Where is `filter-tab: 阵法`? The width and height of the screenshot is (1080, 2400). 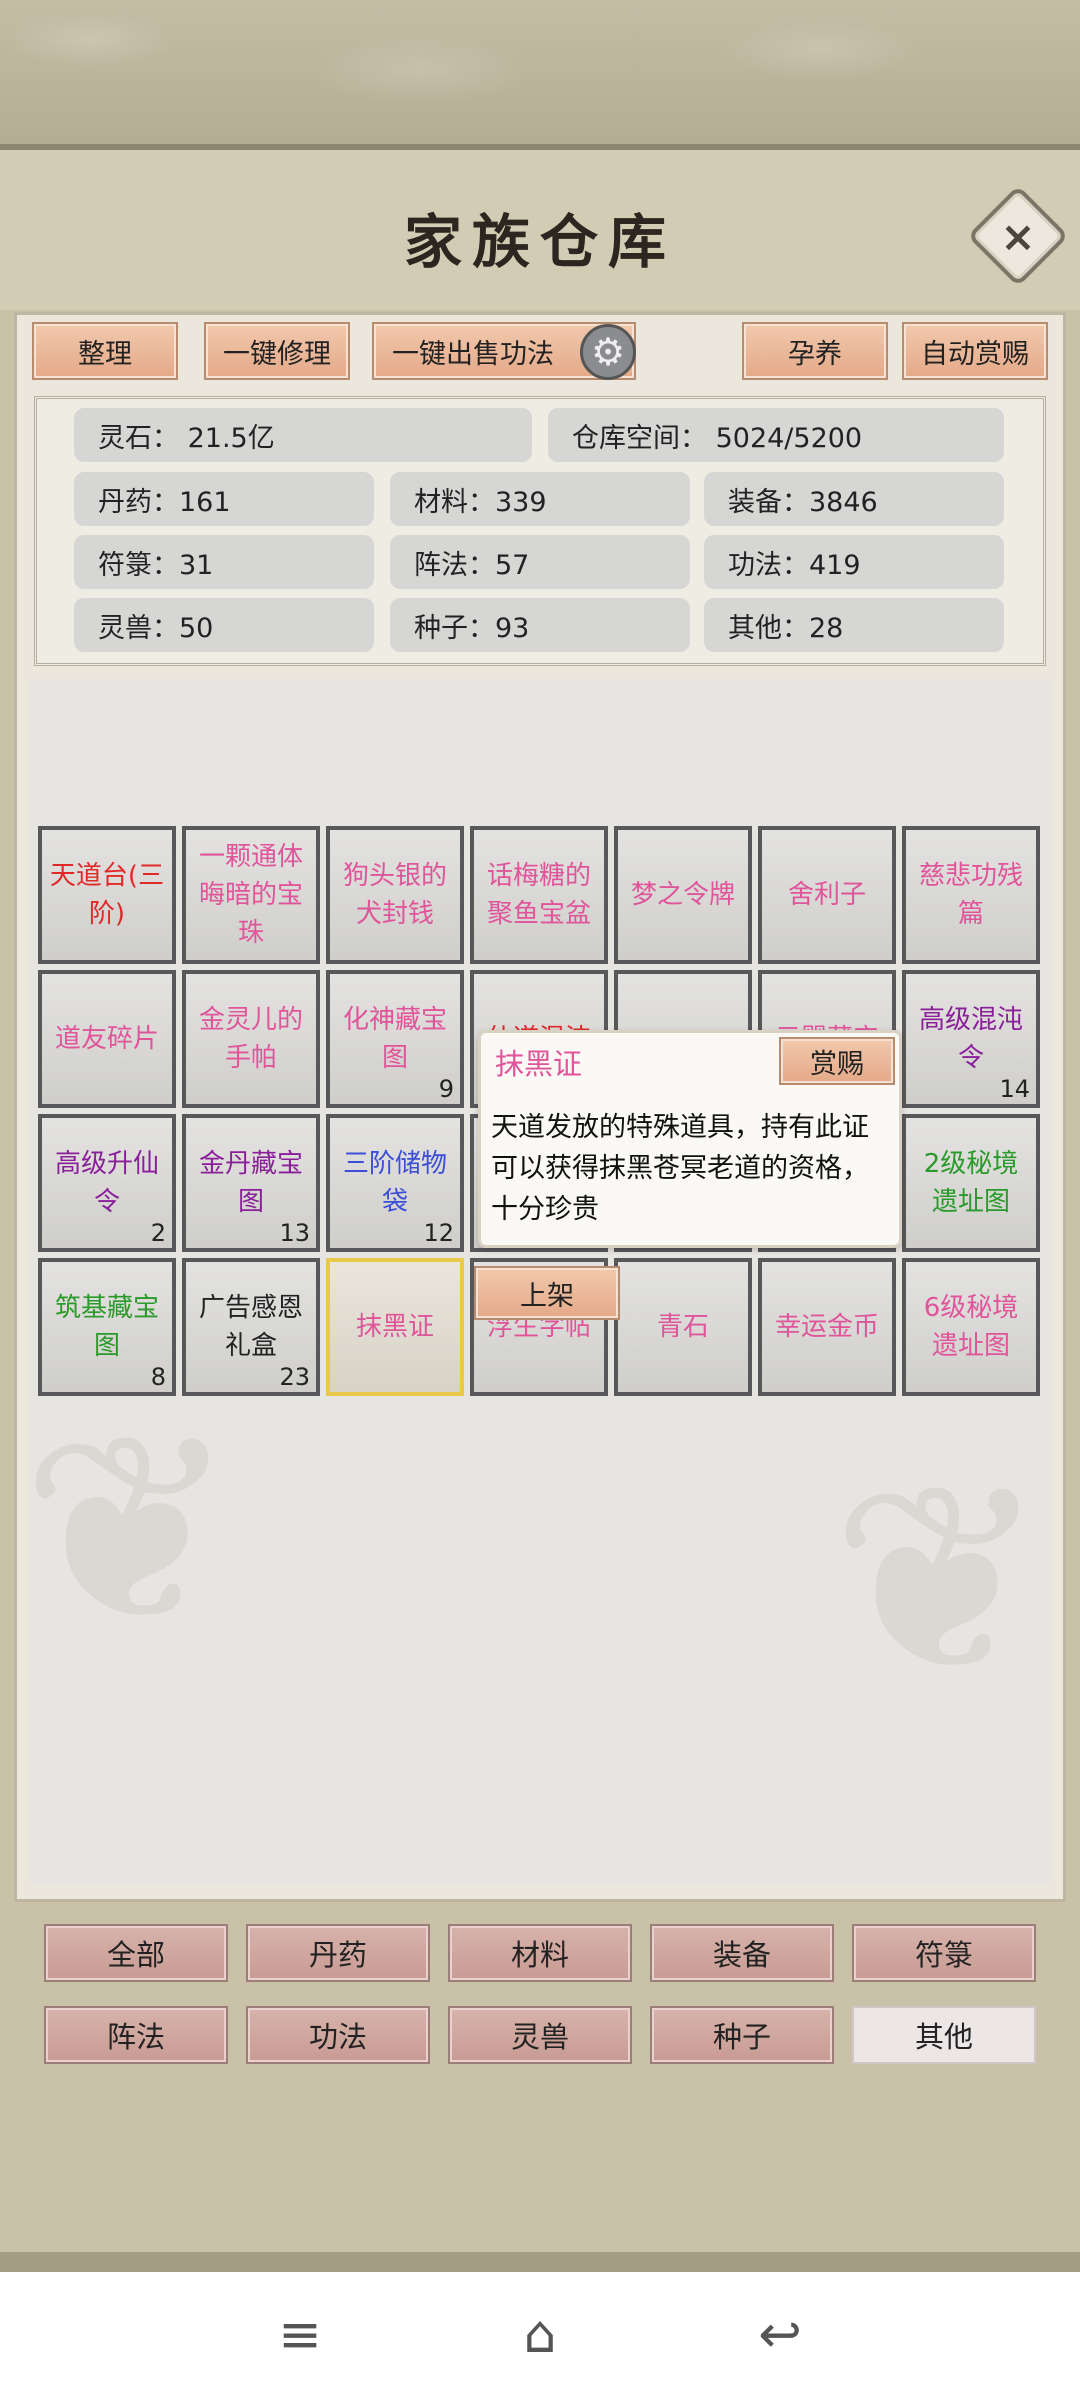 filter-tab: 阵法 is located at coordinates (136, 2035).